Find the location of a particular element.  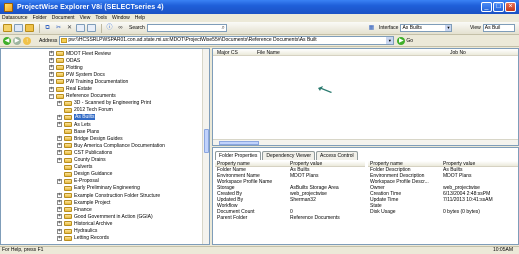

column-job-no: Job No is located at coordinates (458, 53).